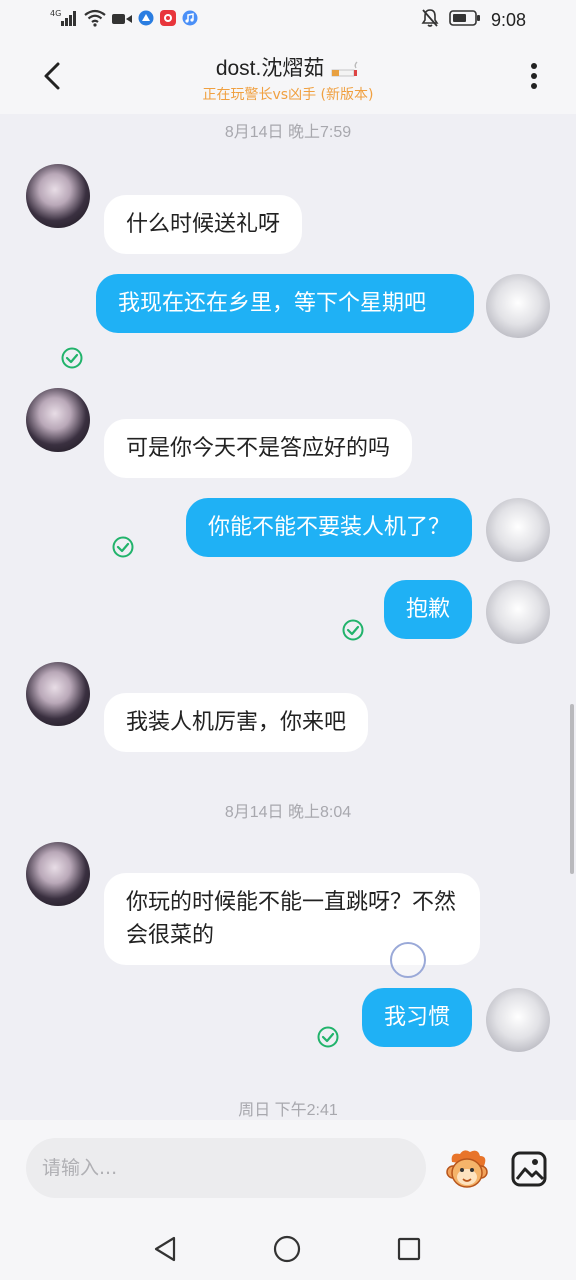 The height and width of the screenshot is (1280, 576). What do you see at coordinates (258, 448) in the screenshot?
I see `message-bubble-received: 可是你今天不是答应好的吗` at bounding box center [258, 448].